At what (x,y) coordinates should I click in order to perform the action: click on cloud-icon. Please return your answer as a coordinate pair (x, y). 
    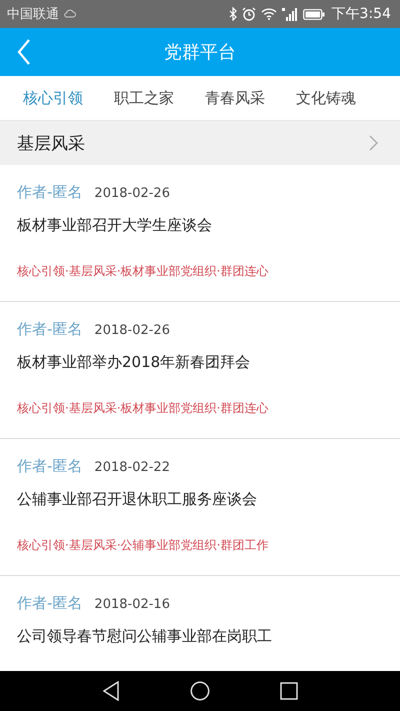
    Looking at the image, I should click on (70, 14).